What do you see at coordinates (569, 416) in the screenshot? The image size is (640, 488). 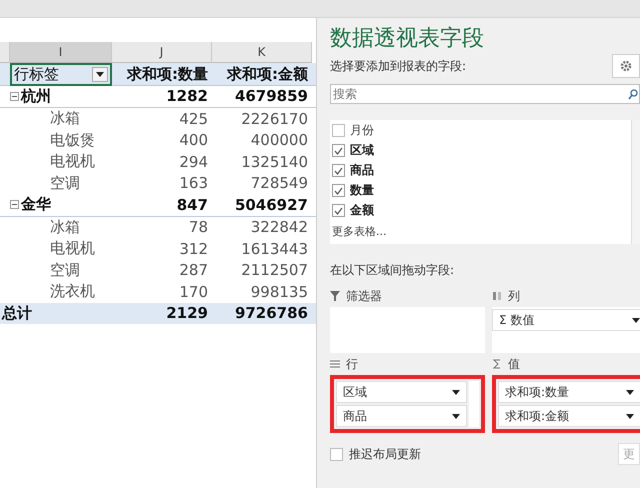 I see `field-chip: 求和项:金额` at bounding box center [569, 416].